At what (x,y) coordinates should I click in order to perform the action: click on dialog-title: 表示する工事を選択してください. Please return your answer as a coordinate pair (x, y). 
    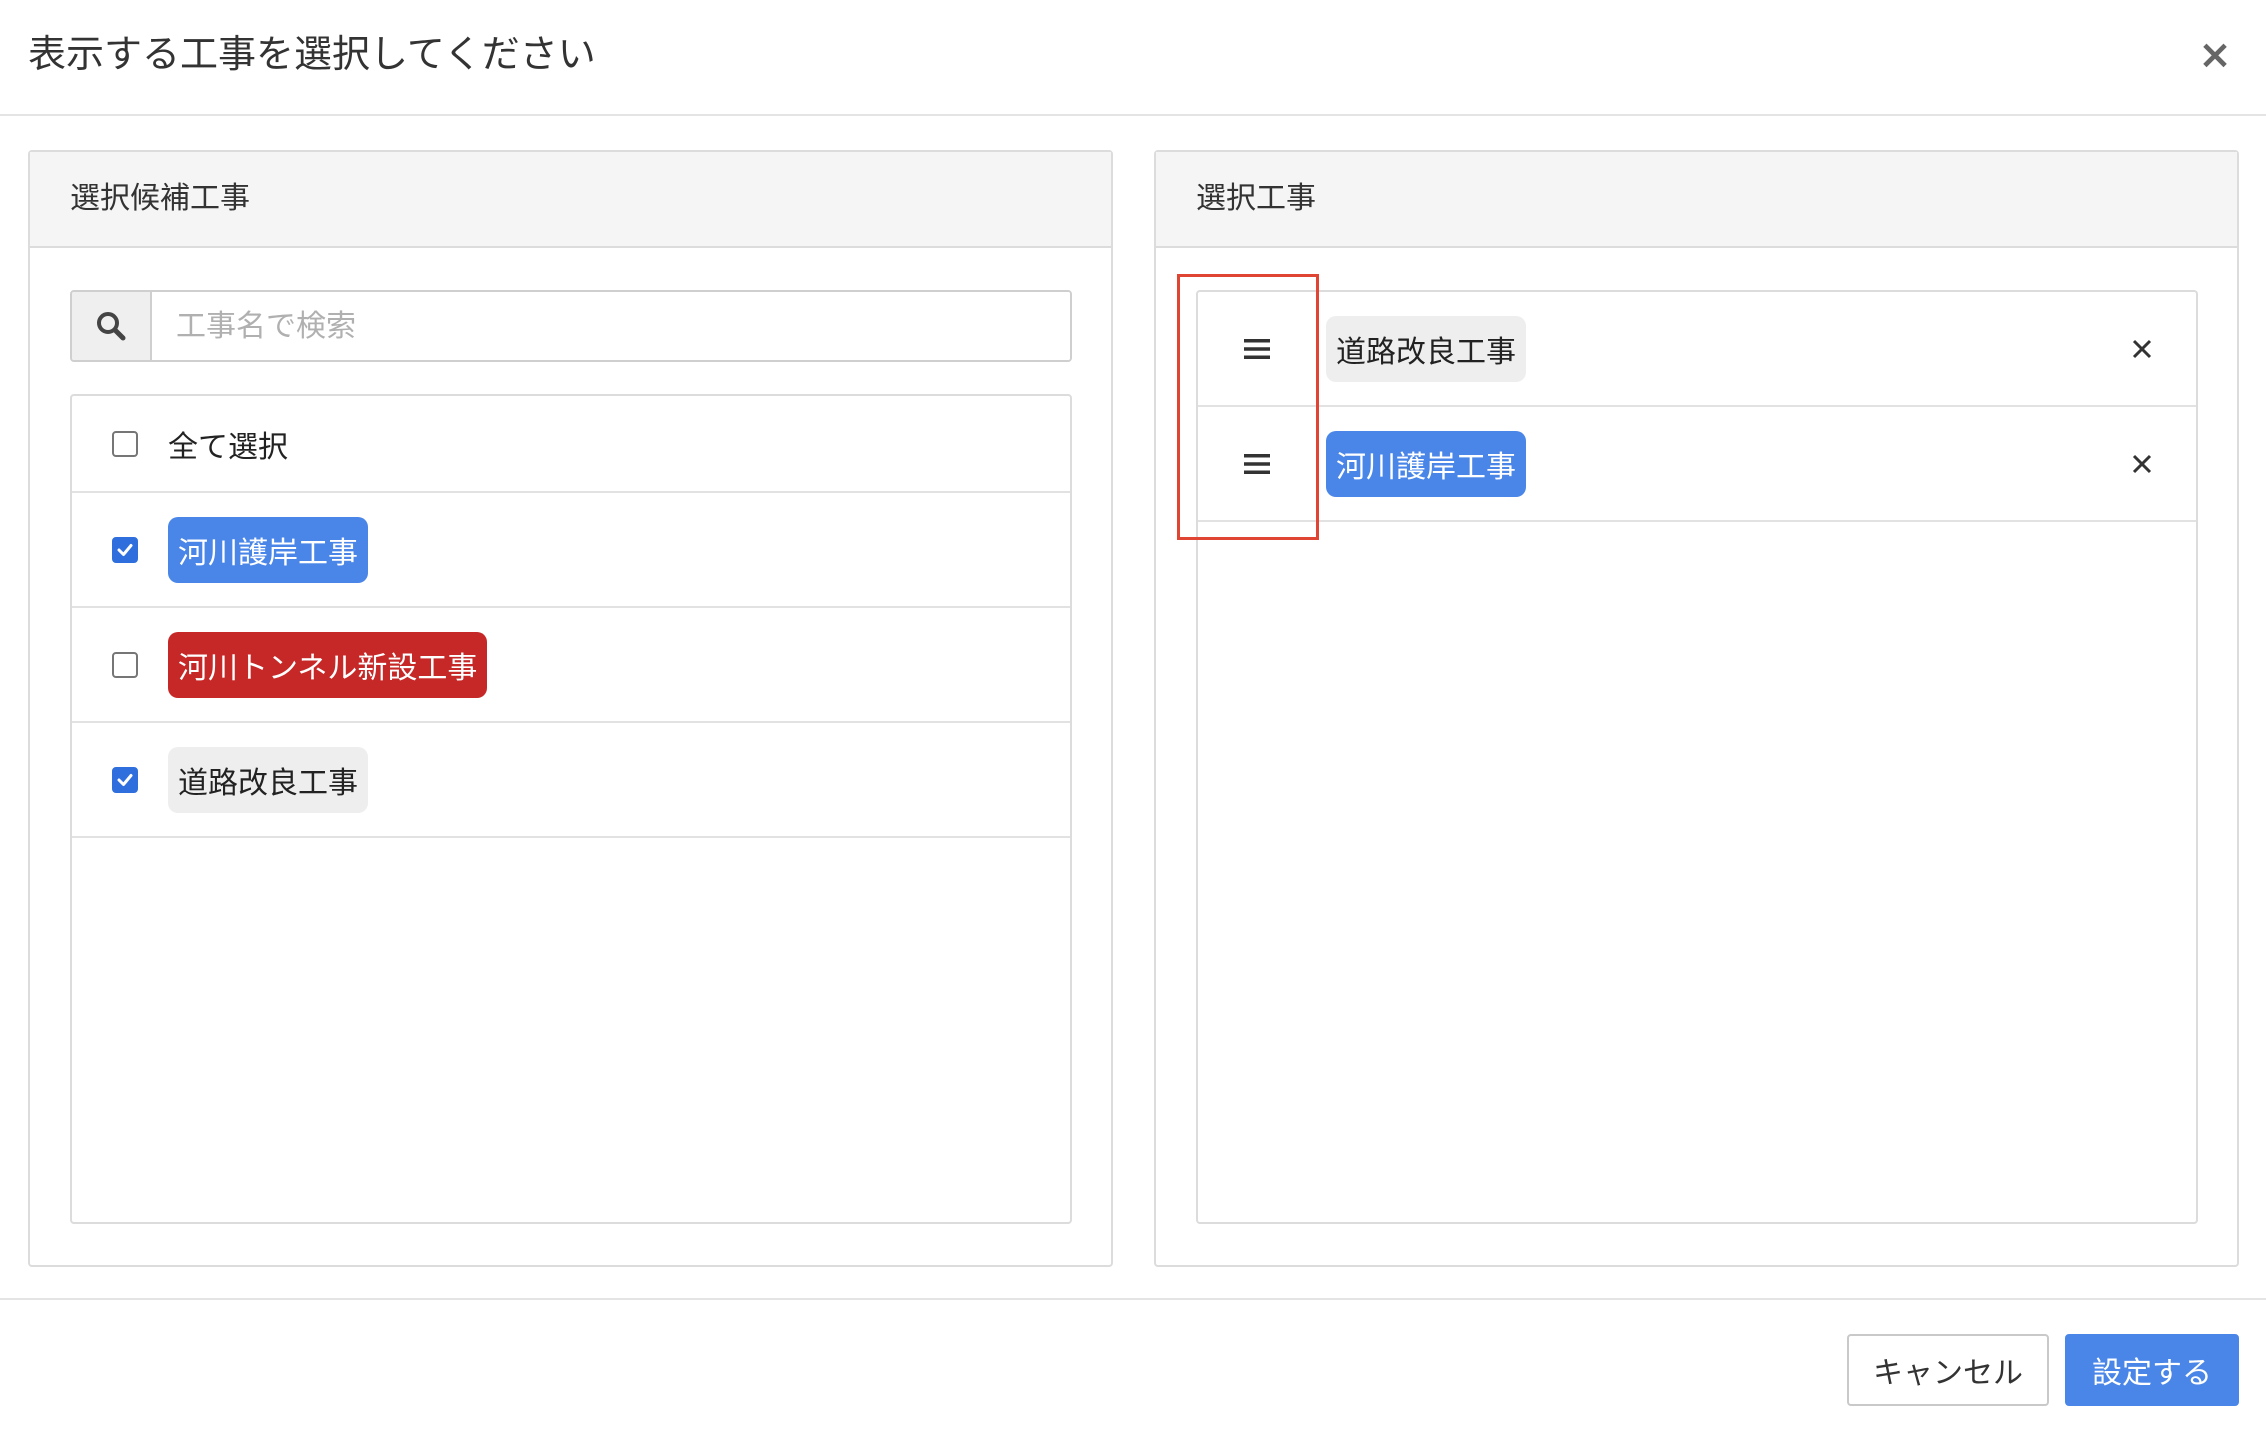
    Looking at the image, I should click on (312, 54).